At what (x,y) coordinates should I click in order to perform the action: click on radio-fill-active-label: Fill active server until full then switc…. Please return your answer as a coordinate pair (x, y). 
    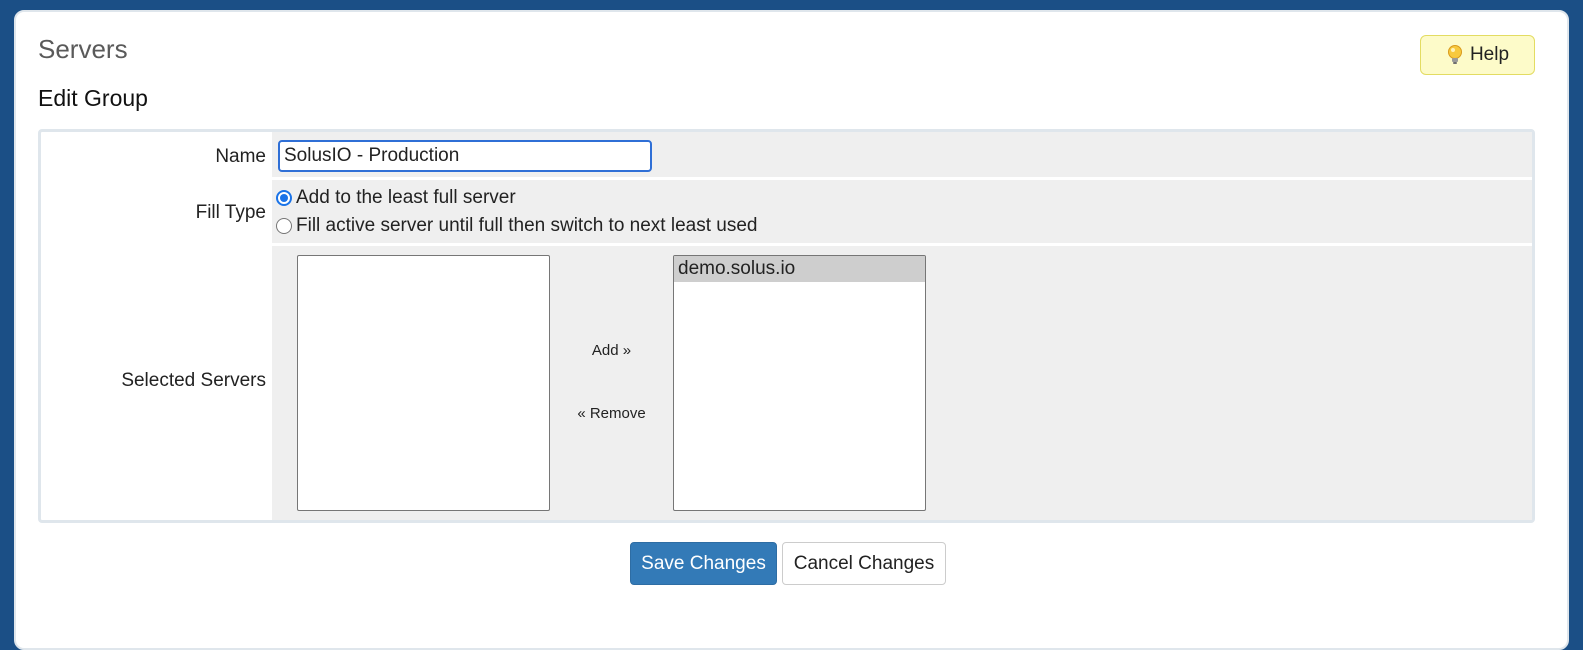
    Looking at the image, I should click on (526, 226).